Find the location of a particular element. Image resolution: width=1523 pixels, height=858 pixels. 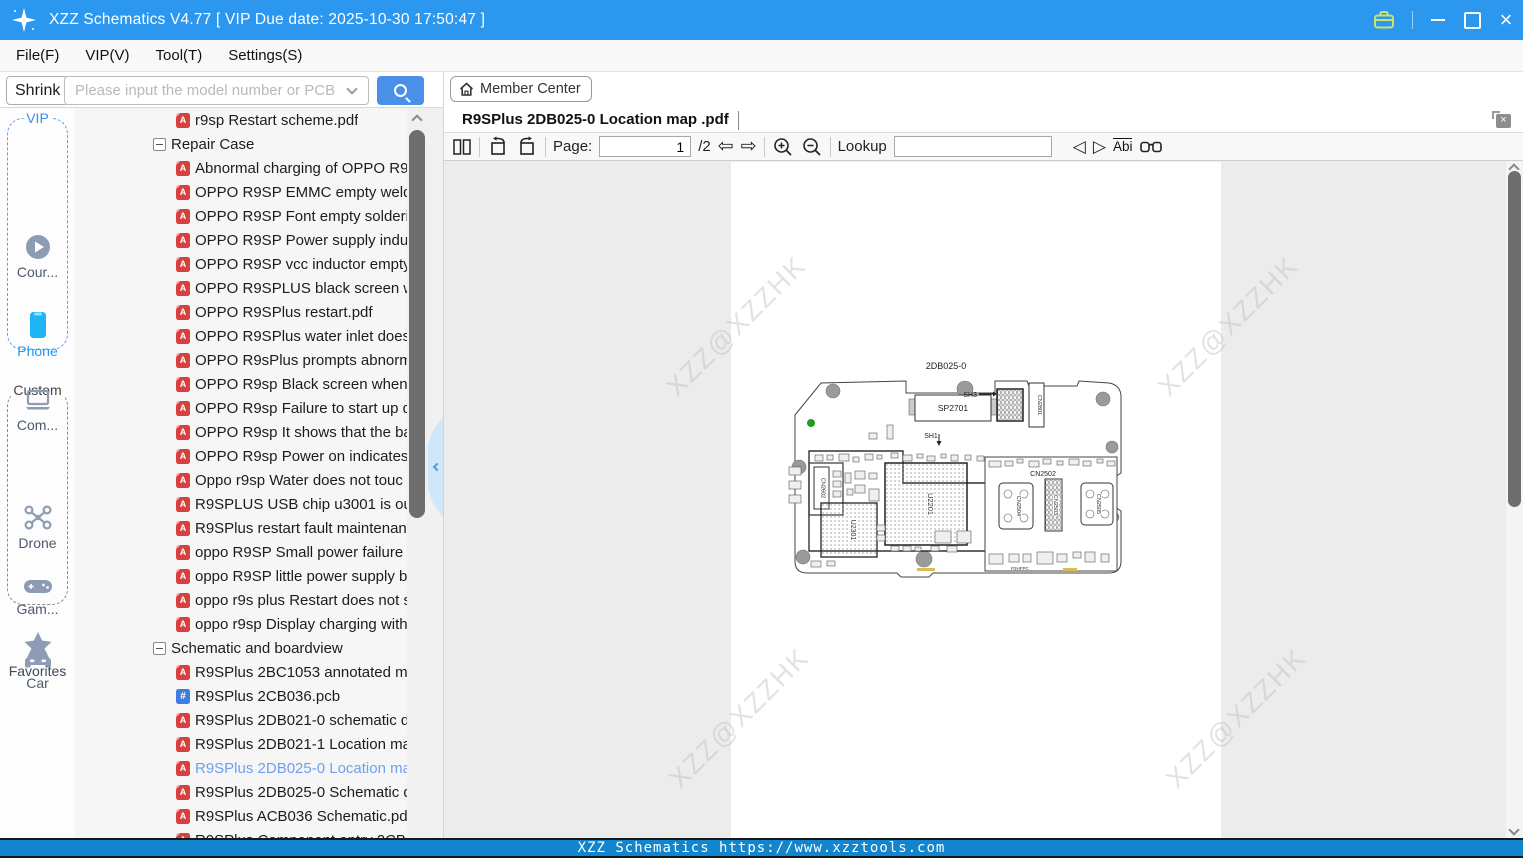

tree-item-label: R9SPlus 2DB021-1 Location ma is located at coordinates (303, 744).